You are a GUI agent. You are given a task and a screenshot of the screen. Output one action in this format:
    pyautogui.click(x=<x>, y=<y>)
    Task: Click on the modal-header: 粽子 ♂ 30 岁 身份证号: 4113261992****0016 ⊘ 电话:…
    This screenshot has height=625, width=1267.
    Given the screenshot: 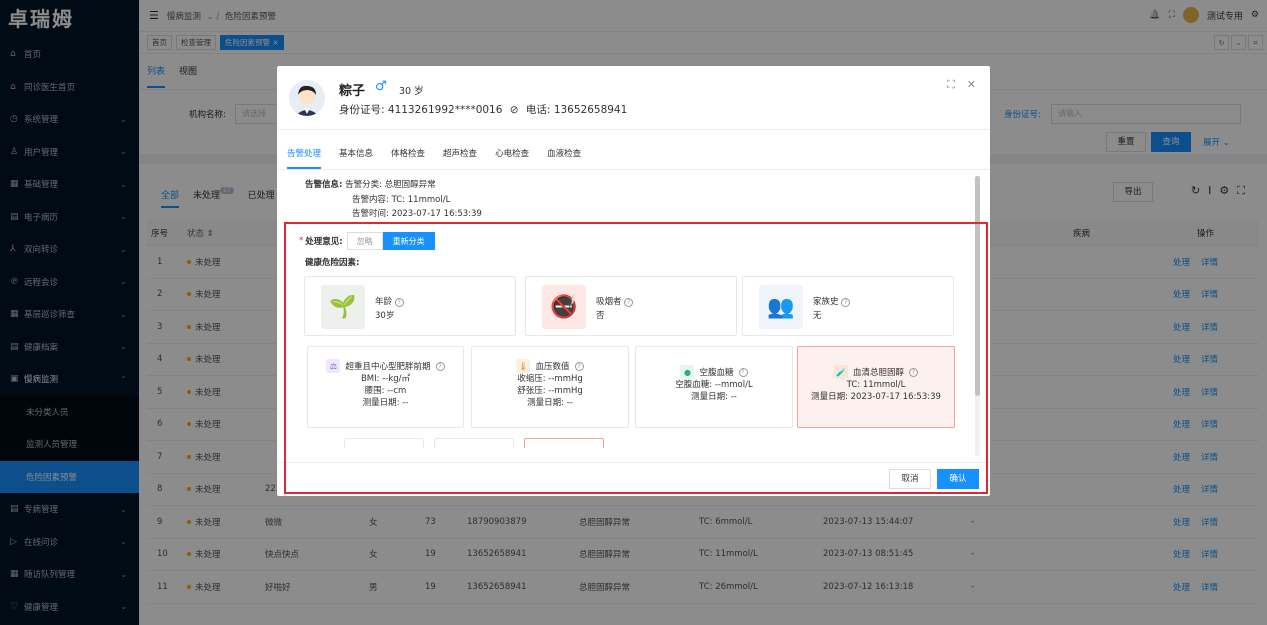 What is the action you would take?
    pyautogui.click(x=633, y=98)
    